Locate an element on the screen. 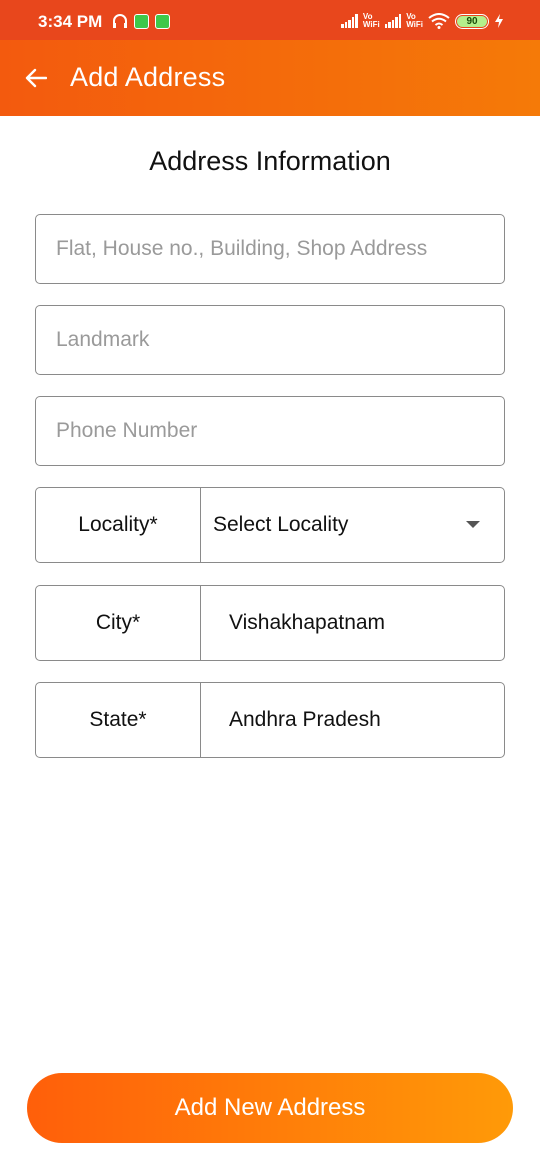 Image resolution: width=540 pixels, height=1170 pixels. address-field is located at coordinates (270, 249).